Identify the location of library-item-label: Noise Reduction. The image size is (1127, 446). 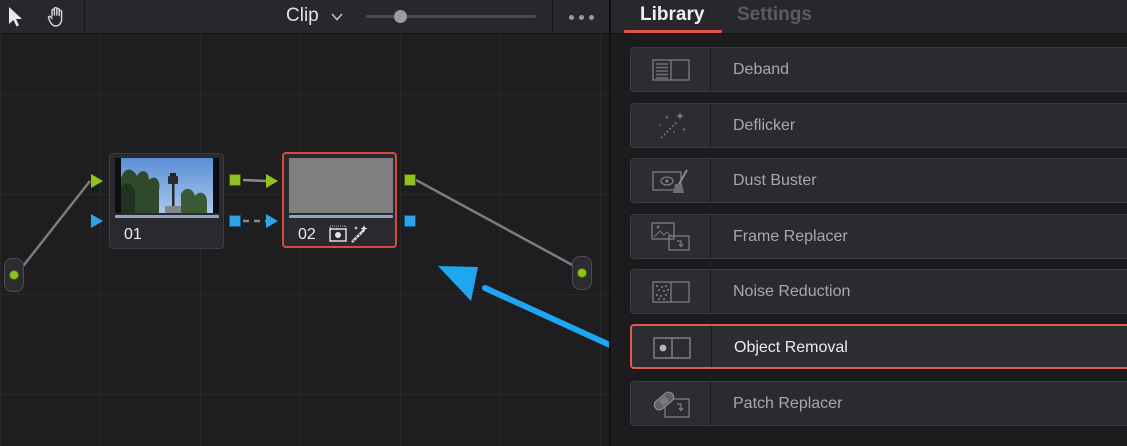
(792, 291).